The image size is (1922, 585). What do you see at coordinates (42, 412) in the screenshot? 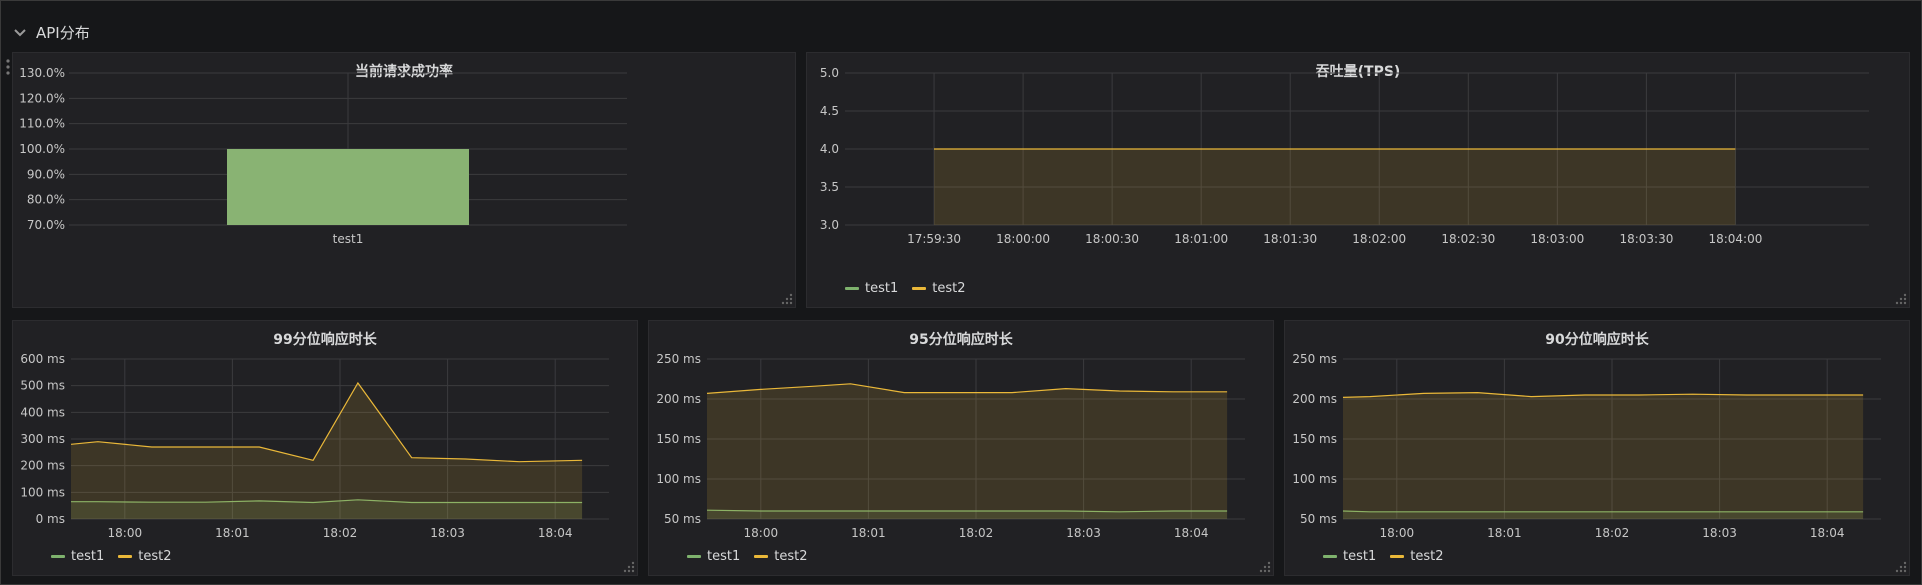
I see `y-tick-label: 400 ms` at bounding box center [42, 412].